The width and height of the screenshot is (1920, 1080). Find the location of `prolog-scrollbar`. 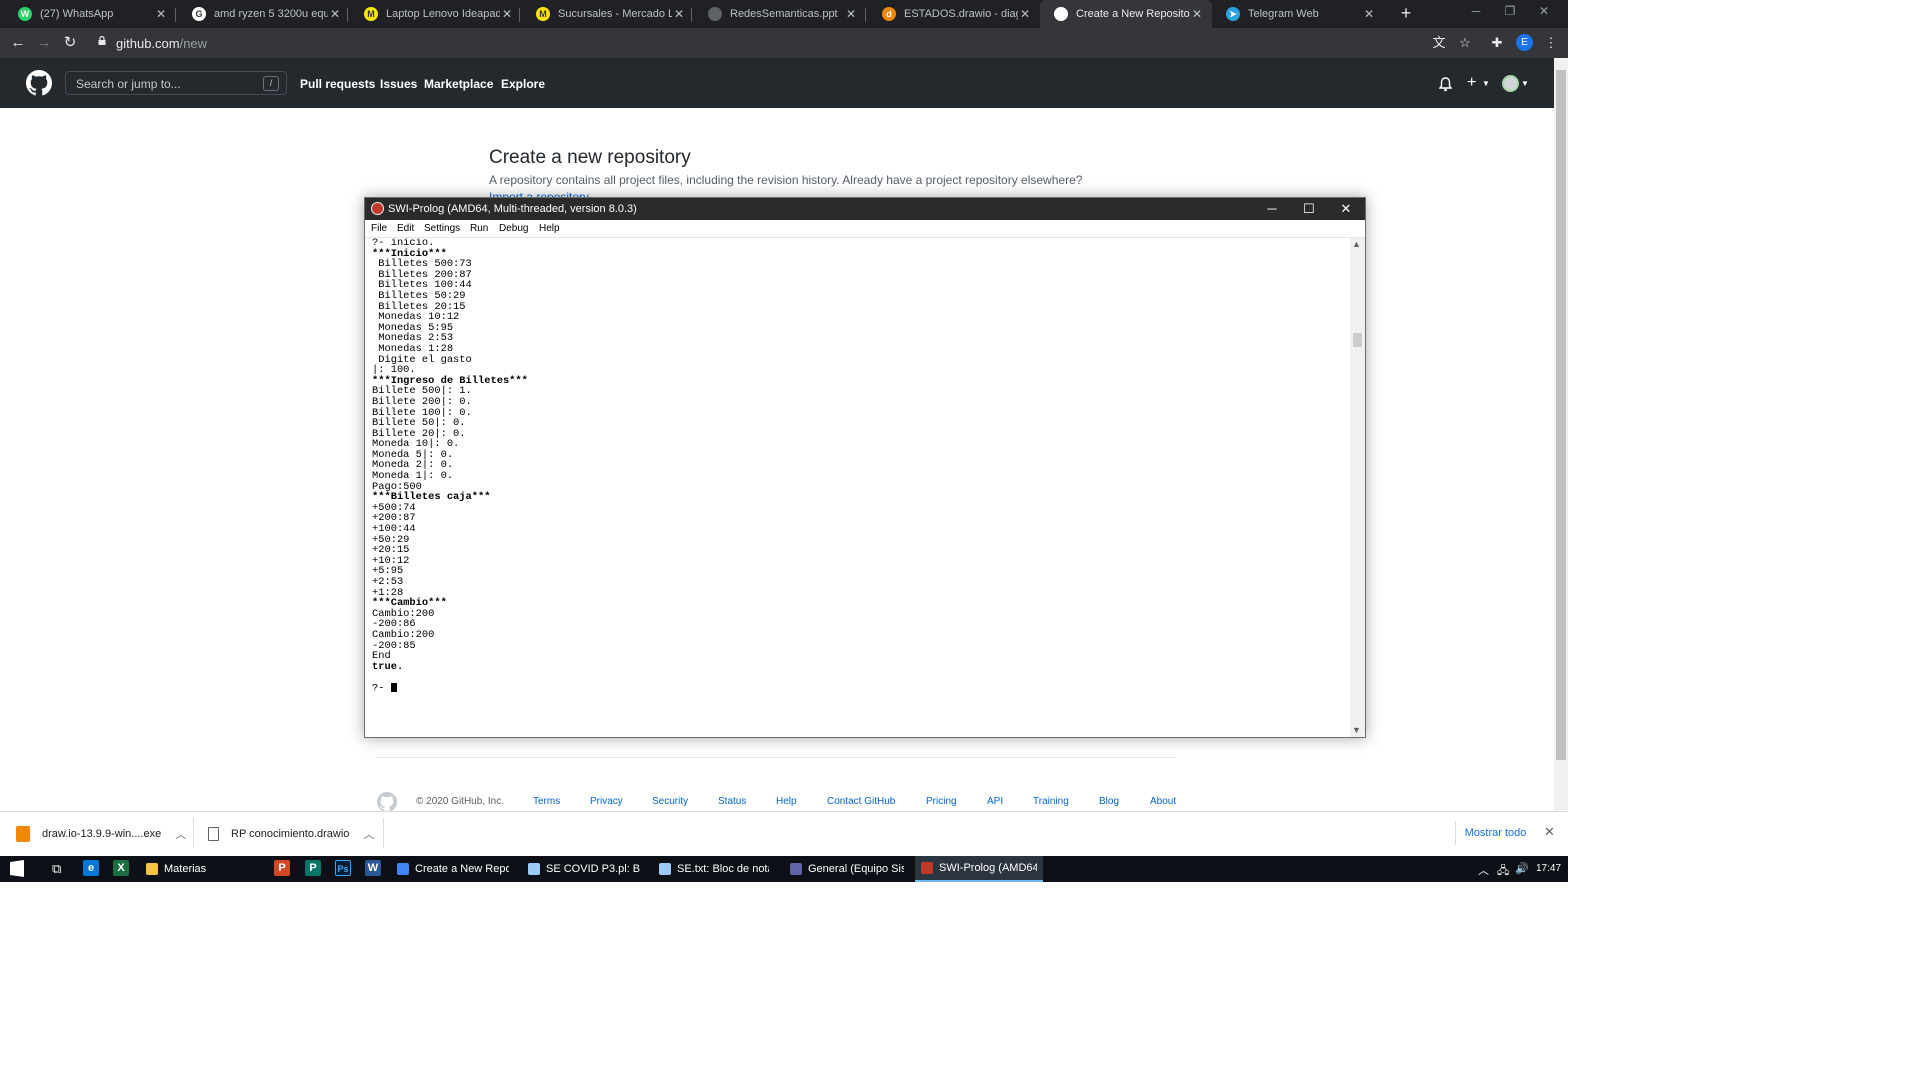

prolog-scrollbar is located at coordinates (1357, 487).